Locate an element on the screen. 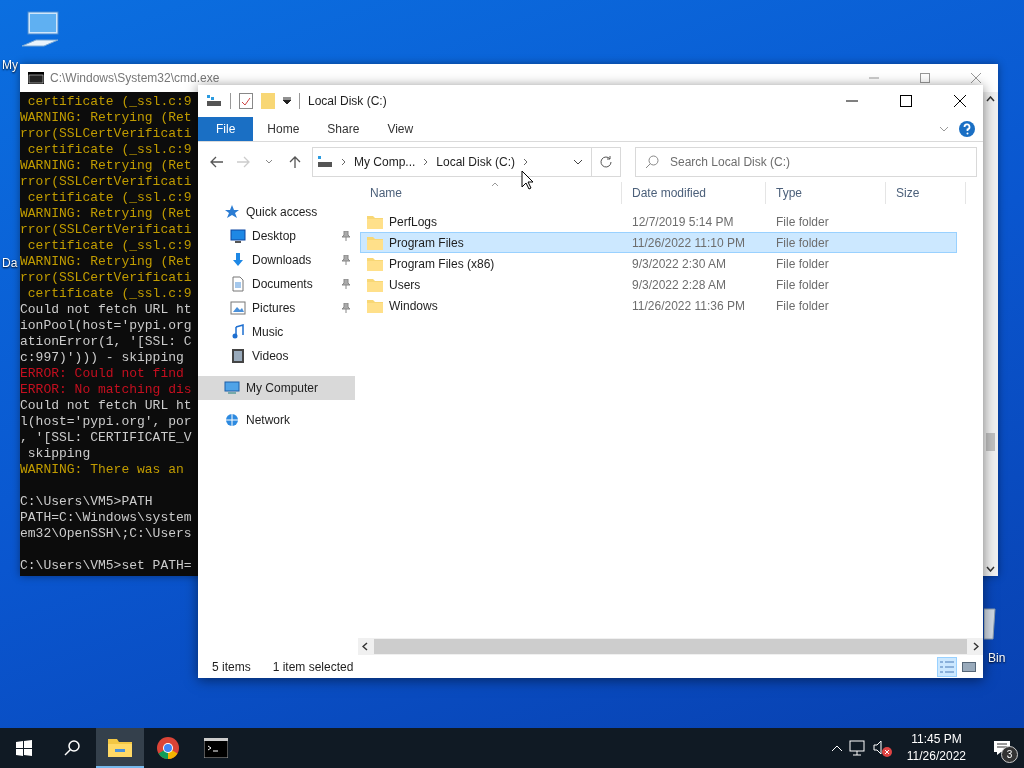  address-bar: My Comp... Local Disk (C:) is located at coordinates (466, 162).